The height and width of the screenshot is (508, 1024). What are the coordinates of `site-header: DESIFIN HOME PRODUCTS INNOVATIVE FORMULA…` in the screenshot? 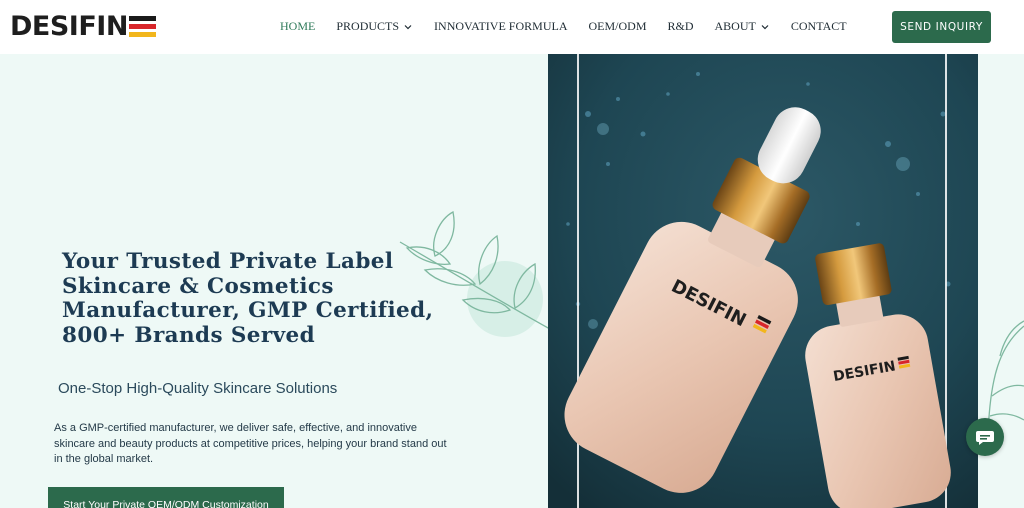 It's located at (512, 27).